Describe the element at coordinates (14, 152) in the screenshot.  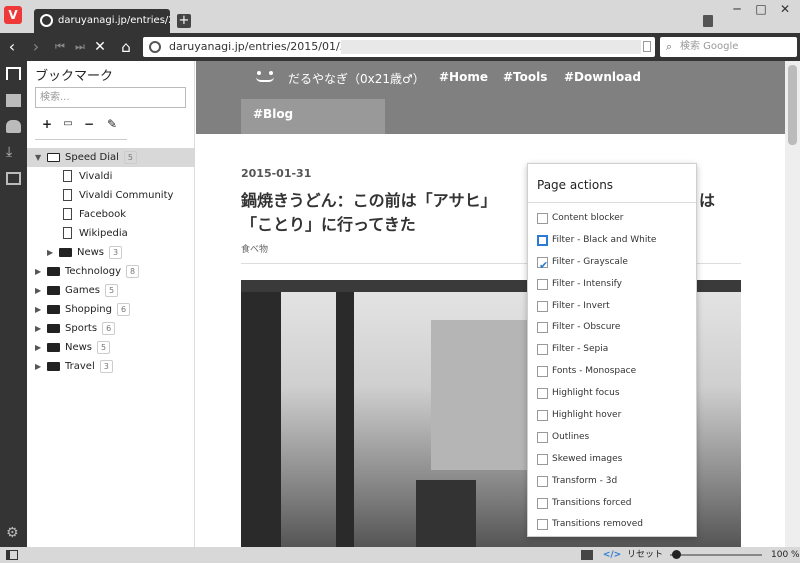
I see `downloads-panel-icon: ⤓` at that location.